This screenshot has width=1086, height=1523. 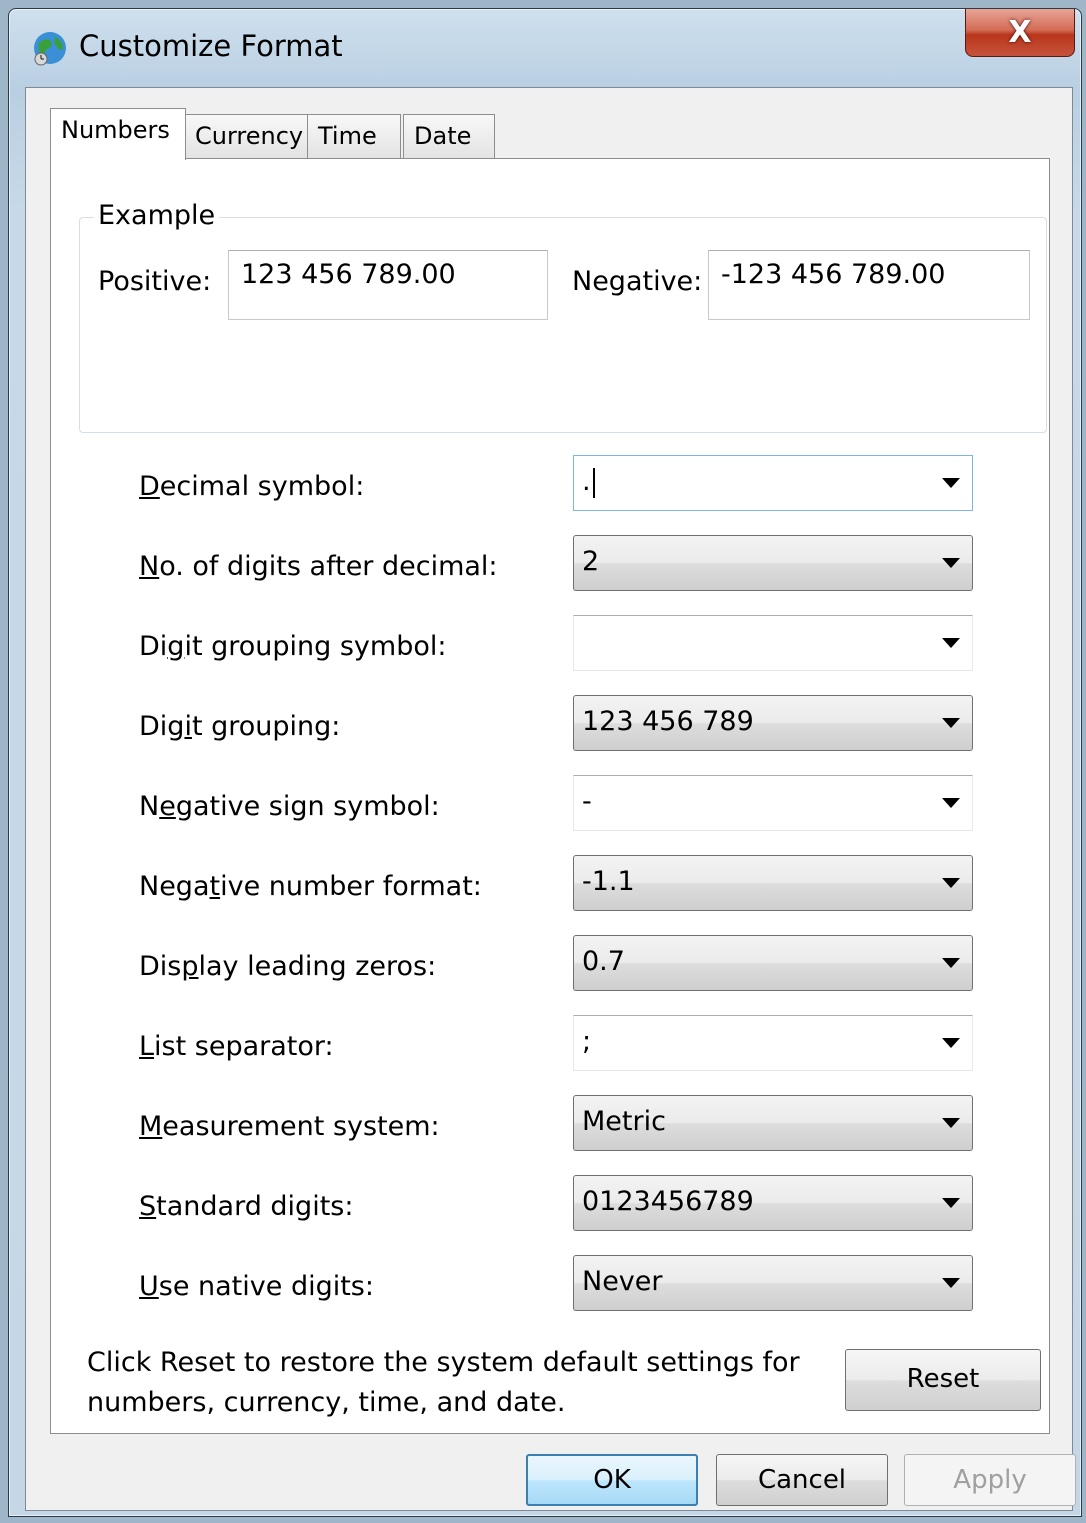 I want to click on use-native-digits-label: Use native digits:, so click(x=256, y=1286).